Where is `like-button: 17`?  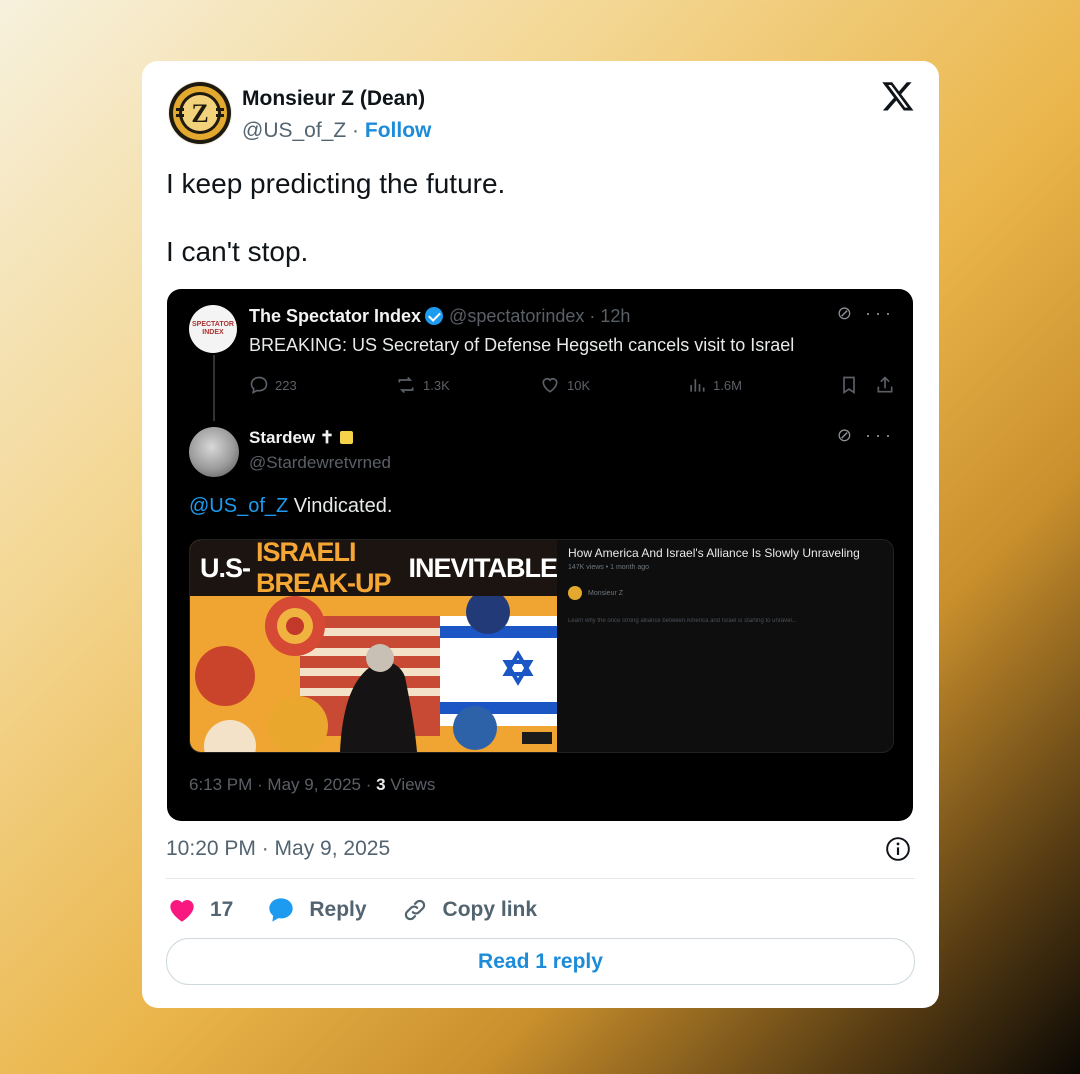 like-button: 17 is located at coordinates (200, 910).